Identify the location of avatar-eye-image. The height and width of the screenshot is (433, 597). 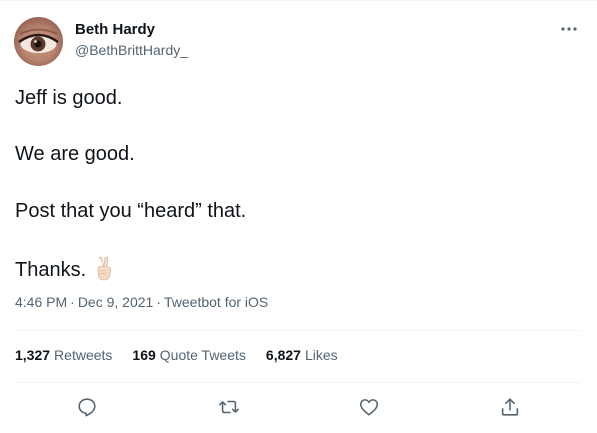
(38, 40).